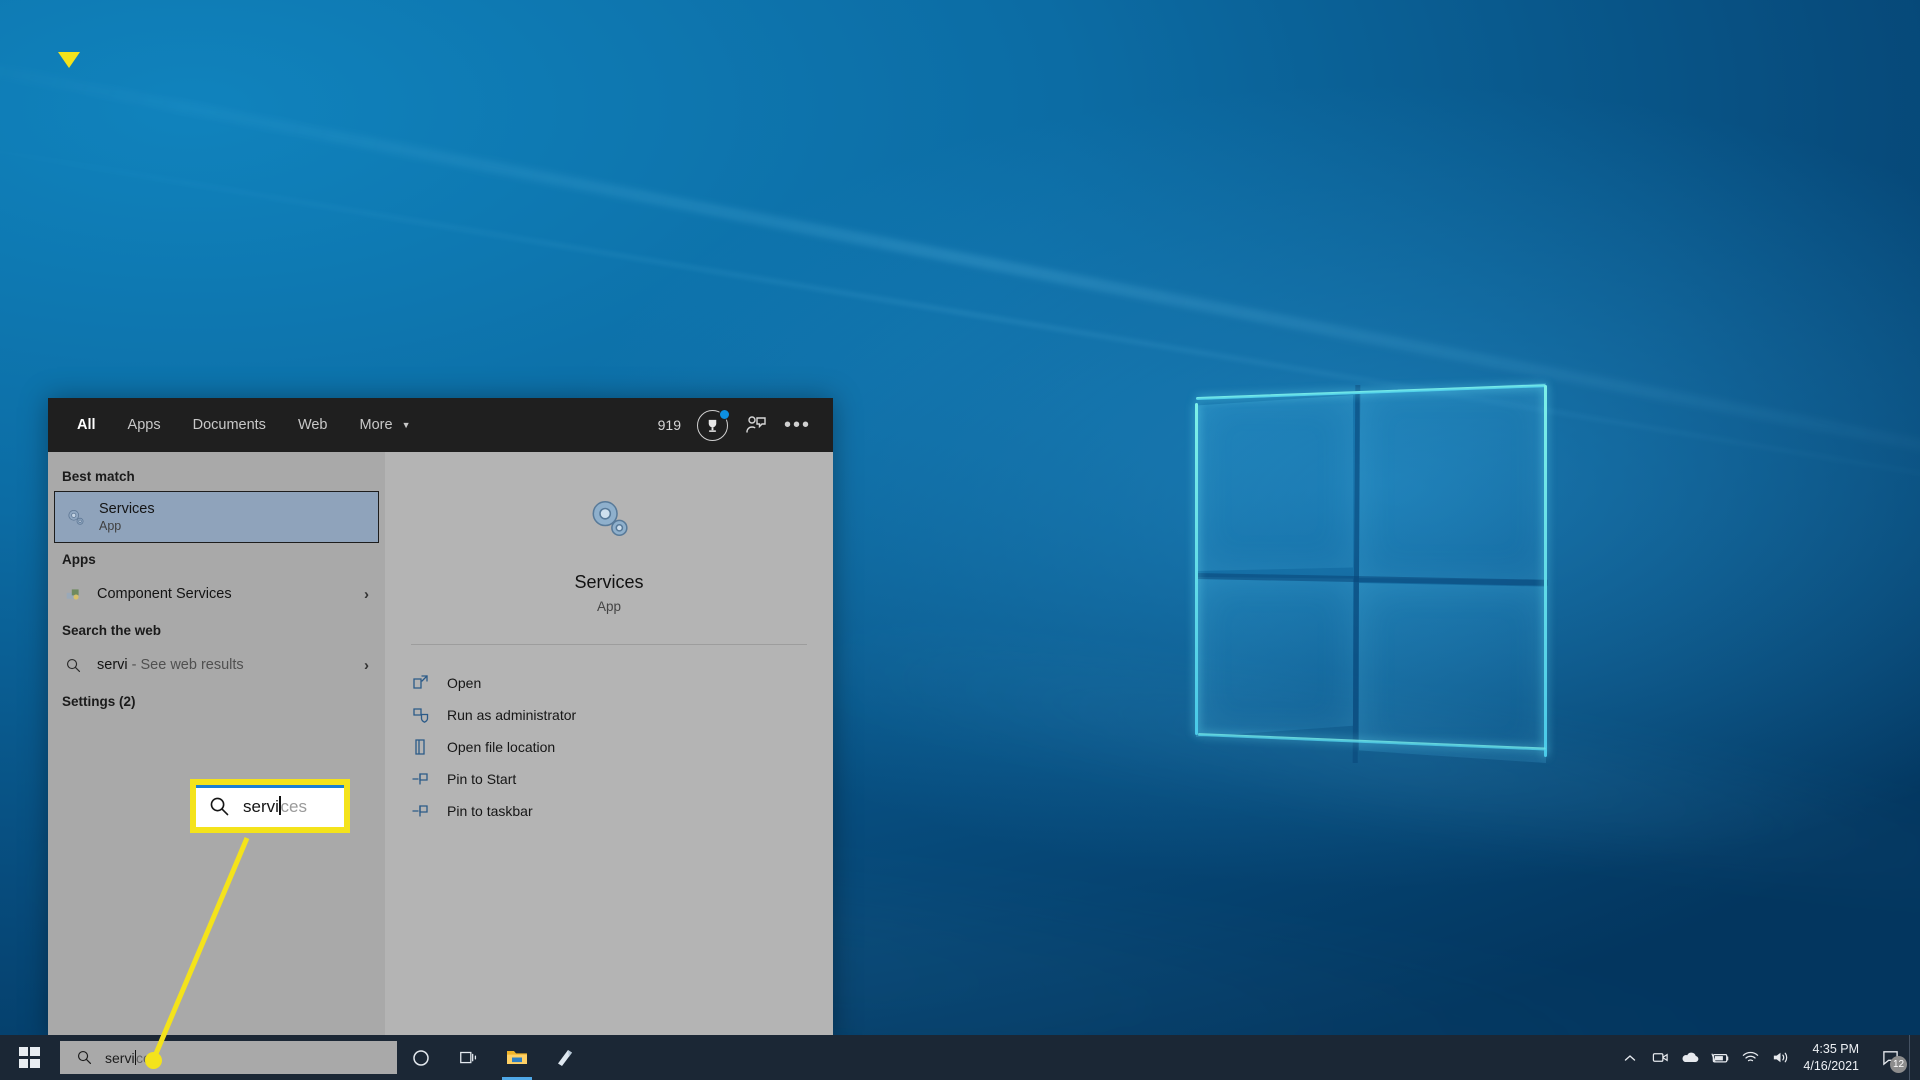 The image size is (1920, 1080). I want to click on wifi-glyph, so click(1750, 1056).